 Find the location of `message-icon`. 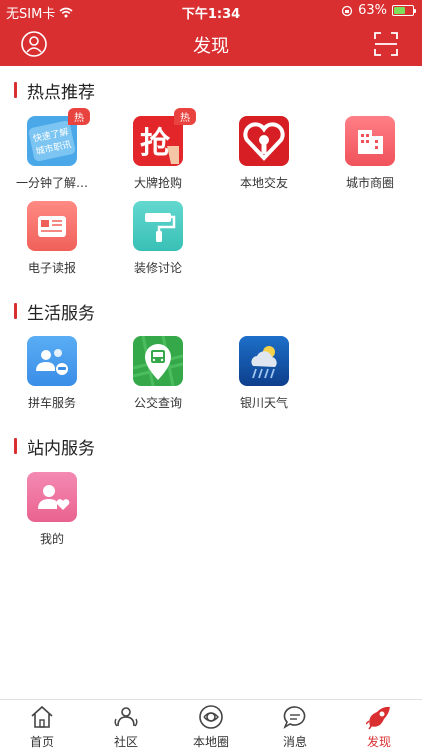

message-icon is located at coordinates (294, 717).